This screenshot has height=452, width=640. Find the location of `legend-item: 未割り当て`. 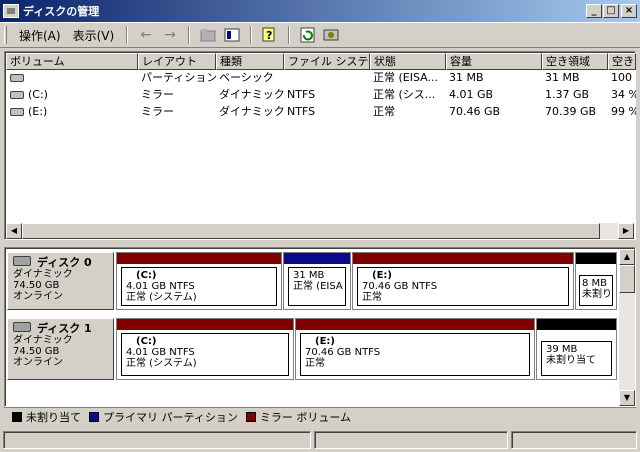

legend-item: 未割り当て is located at coordinates (46, 417).